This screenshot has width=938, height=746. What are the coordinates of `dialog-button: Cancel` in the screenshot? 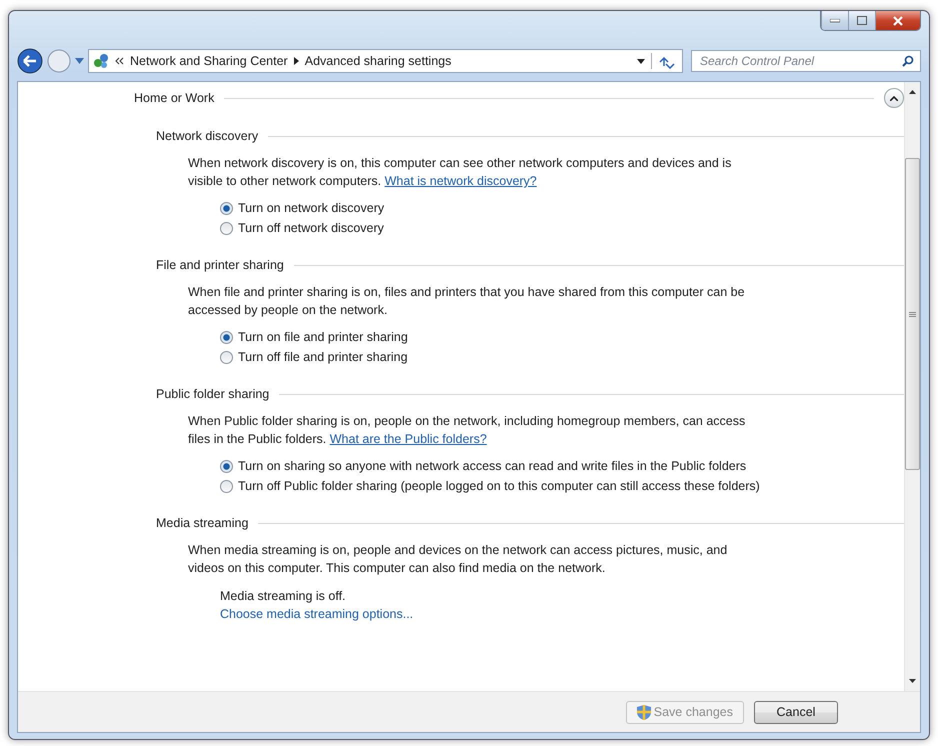 It's located at (796, 712).